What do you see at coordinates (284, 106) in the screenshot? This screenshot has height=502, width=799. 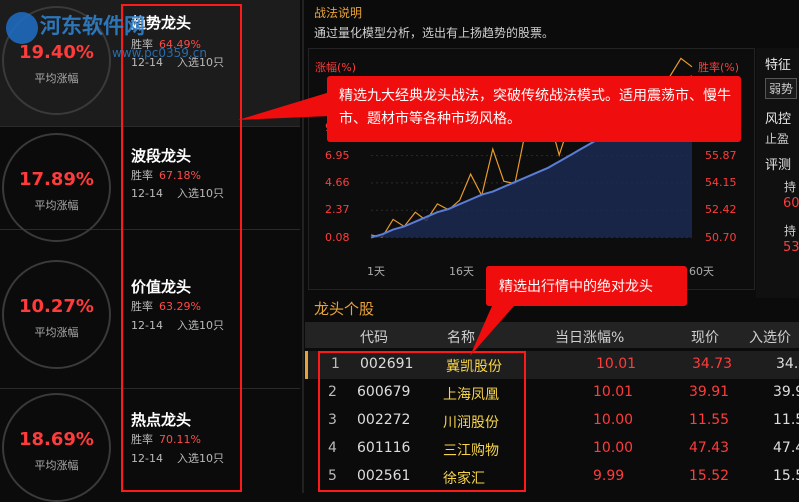 I see `callout-pointer-top` at bounding box center [284, 106].